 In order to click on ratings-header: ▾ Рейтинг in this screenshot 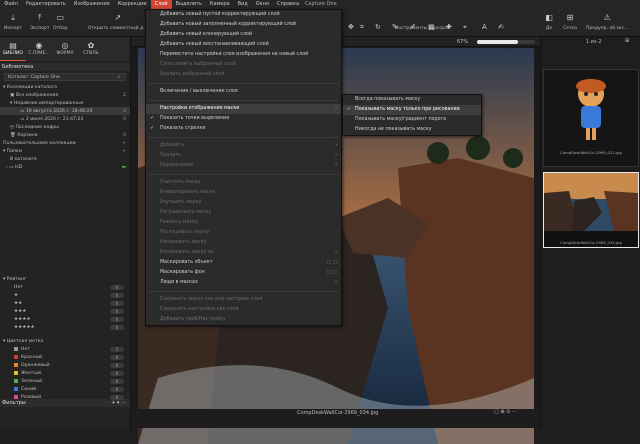, I will do `click(65, 279)`.